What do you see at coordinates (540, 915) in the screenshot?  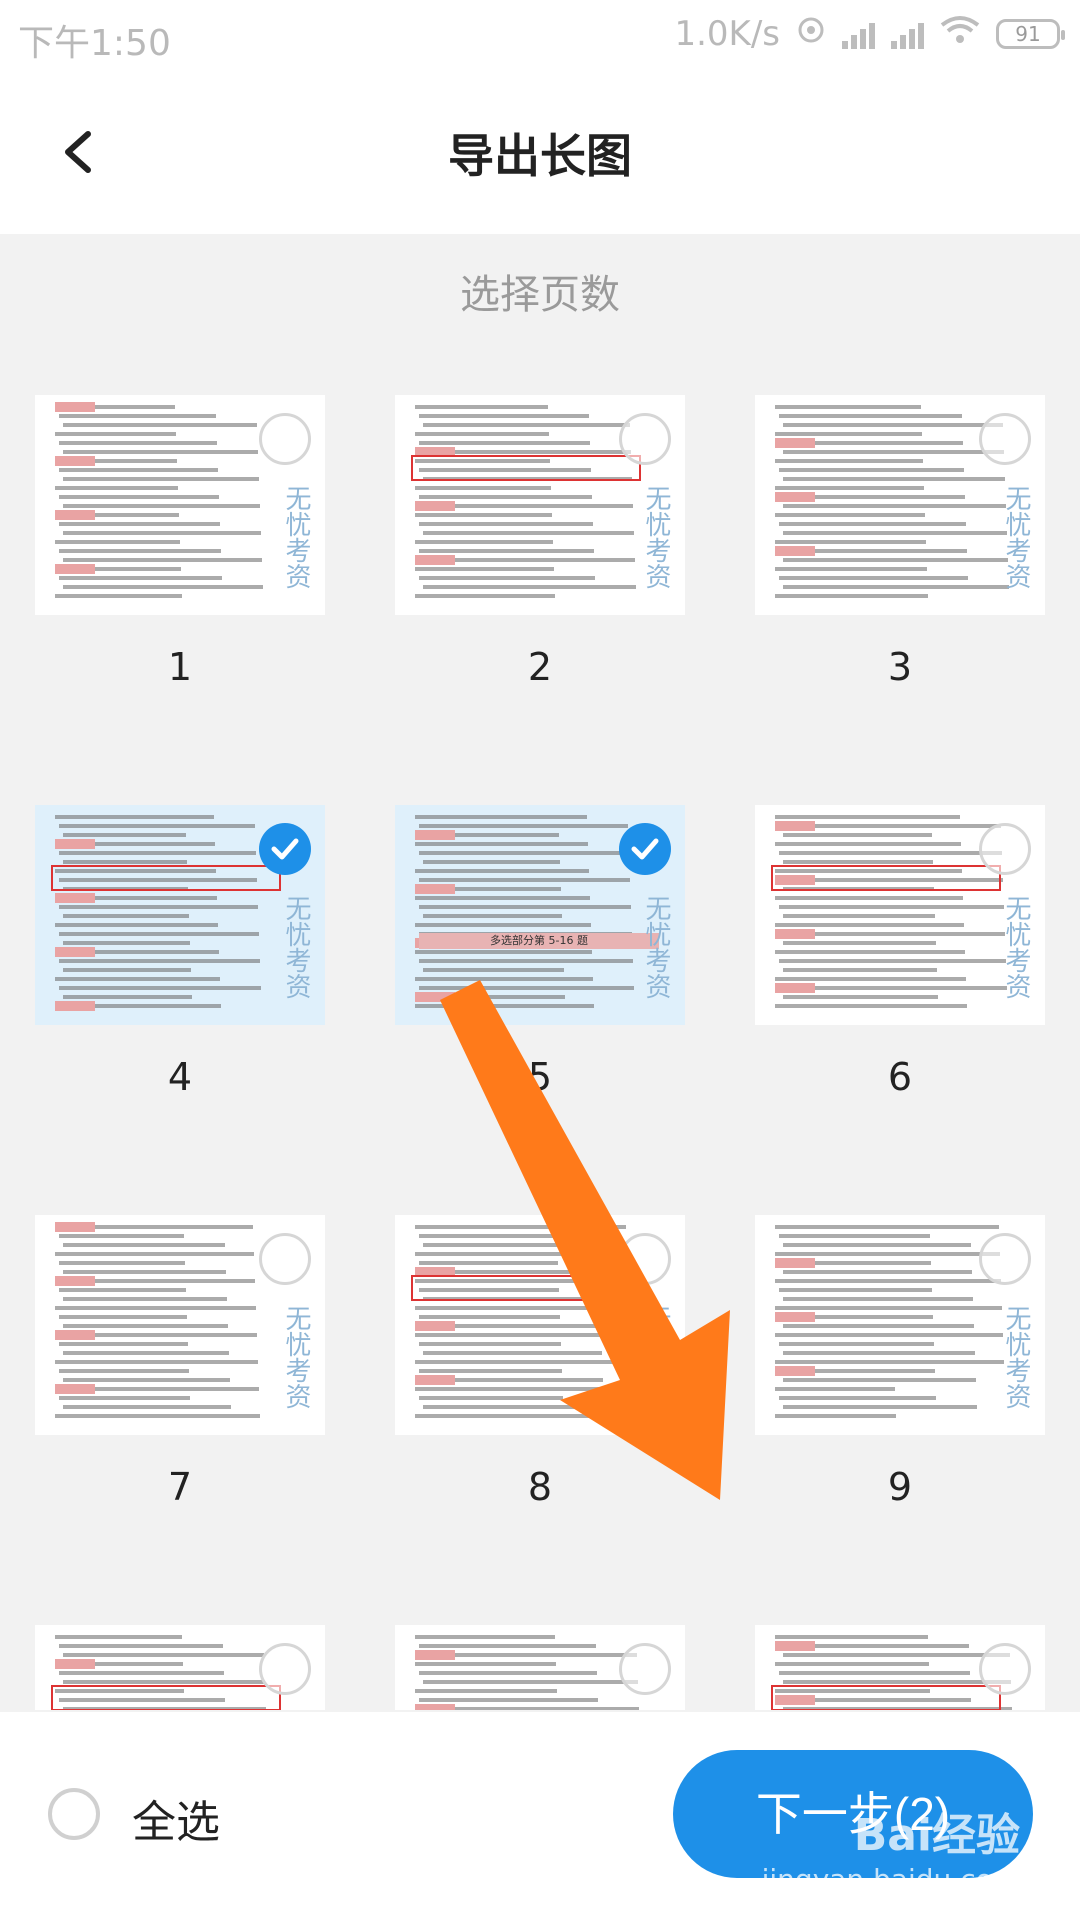 I see `page-thumbnail: 多选部分第 5-16 题无忧考资` at bounding box center [540, 915].